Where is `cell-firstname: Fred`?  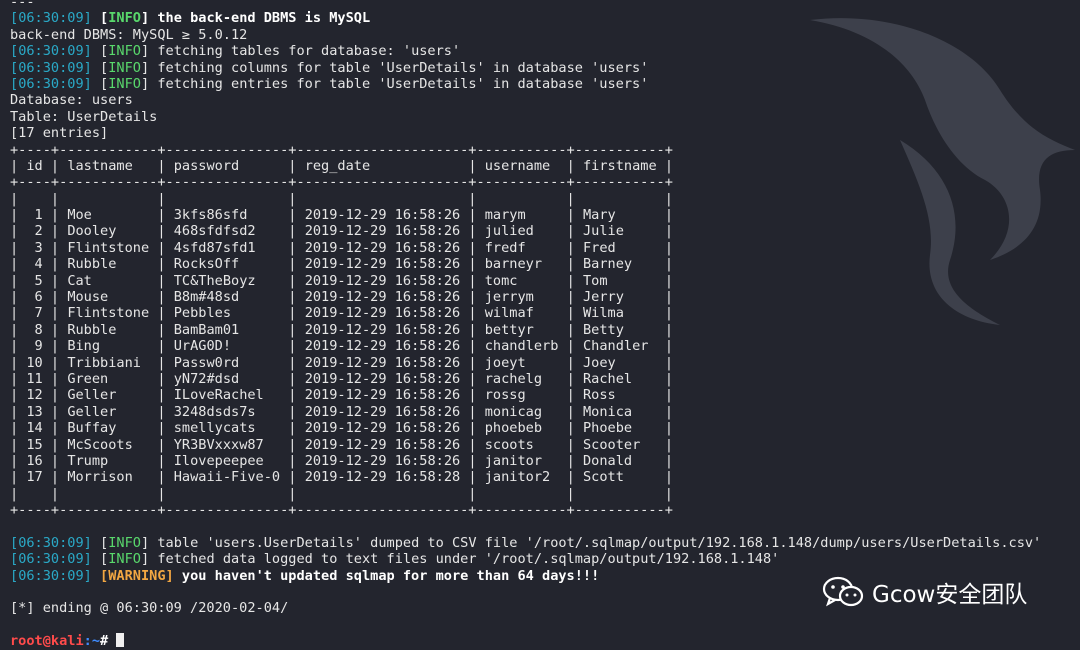 cell-firstname: Fred is located at coordinates (619, 247).